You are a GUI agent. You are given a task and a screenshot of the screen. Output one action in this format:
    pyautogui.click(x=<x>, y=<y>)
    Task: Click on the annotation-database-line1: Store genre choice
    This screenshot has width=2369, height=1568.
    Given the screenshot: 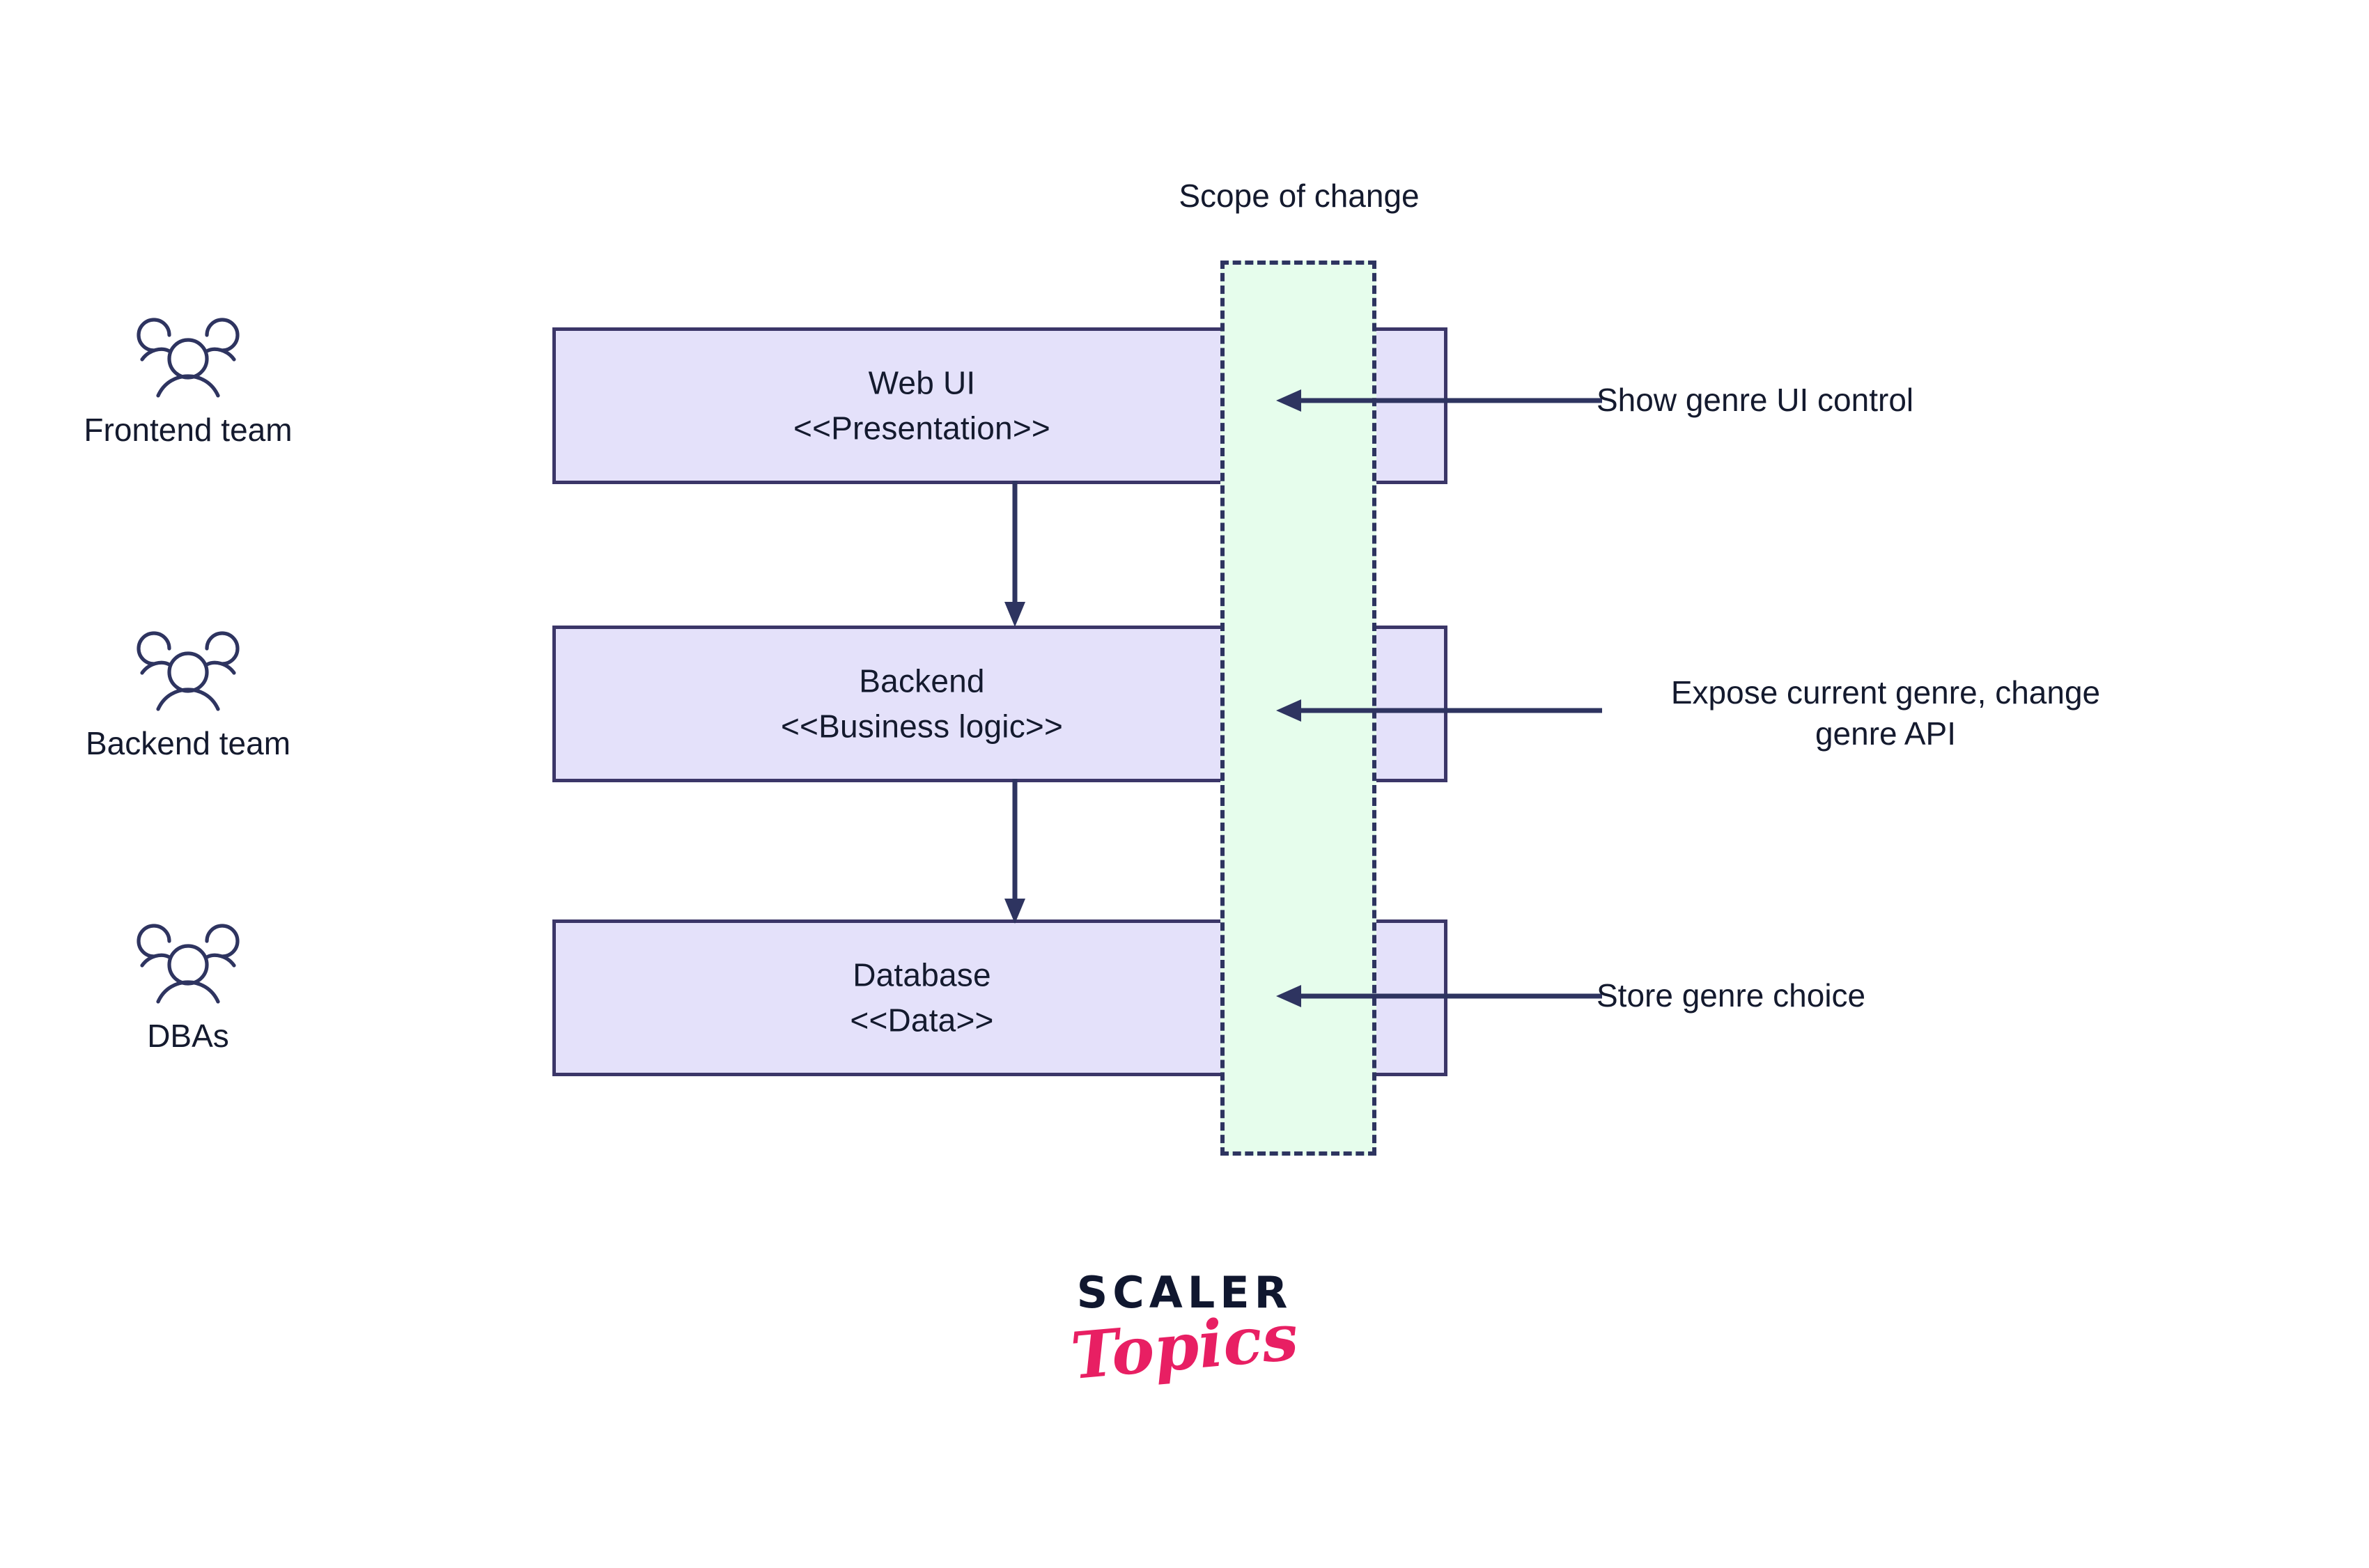 What is the action you would take?
    pyautogui.click(x=1731, y=995)
    